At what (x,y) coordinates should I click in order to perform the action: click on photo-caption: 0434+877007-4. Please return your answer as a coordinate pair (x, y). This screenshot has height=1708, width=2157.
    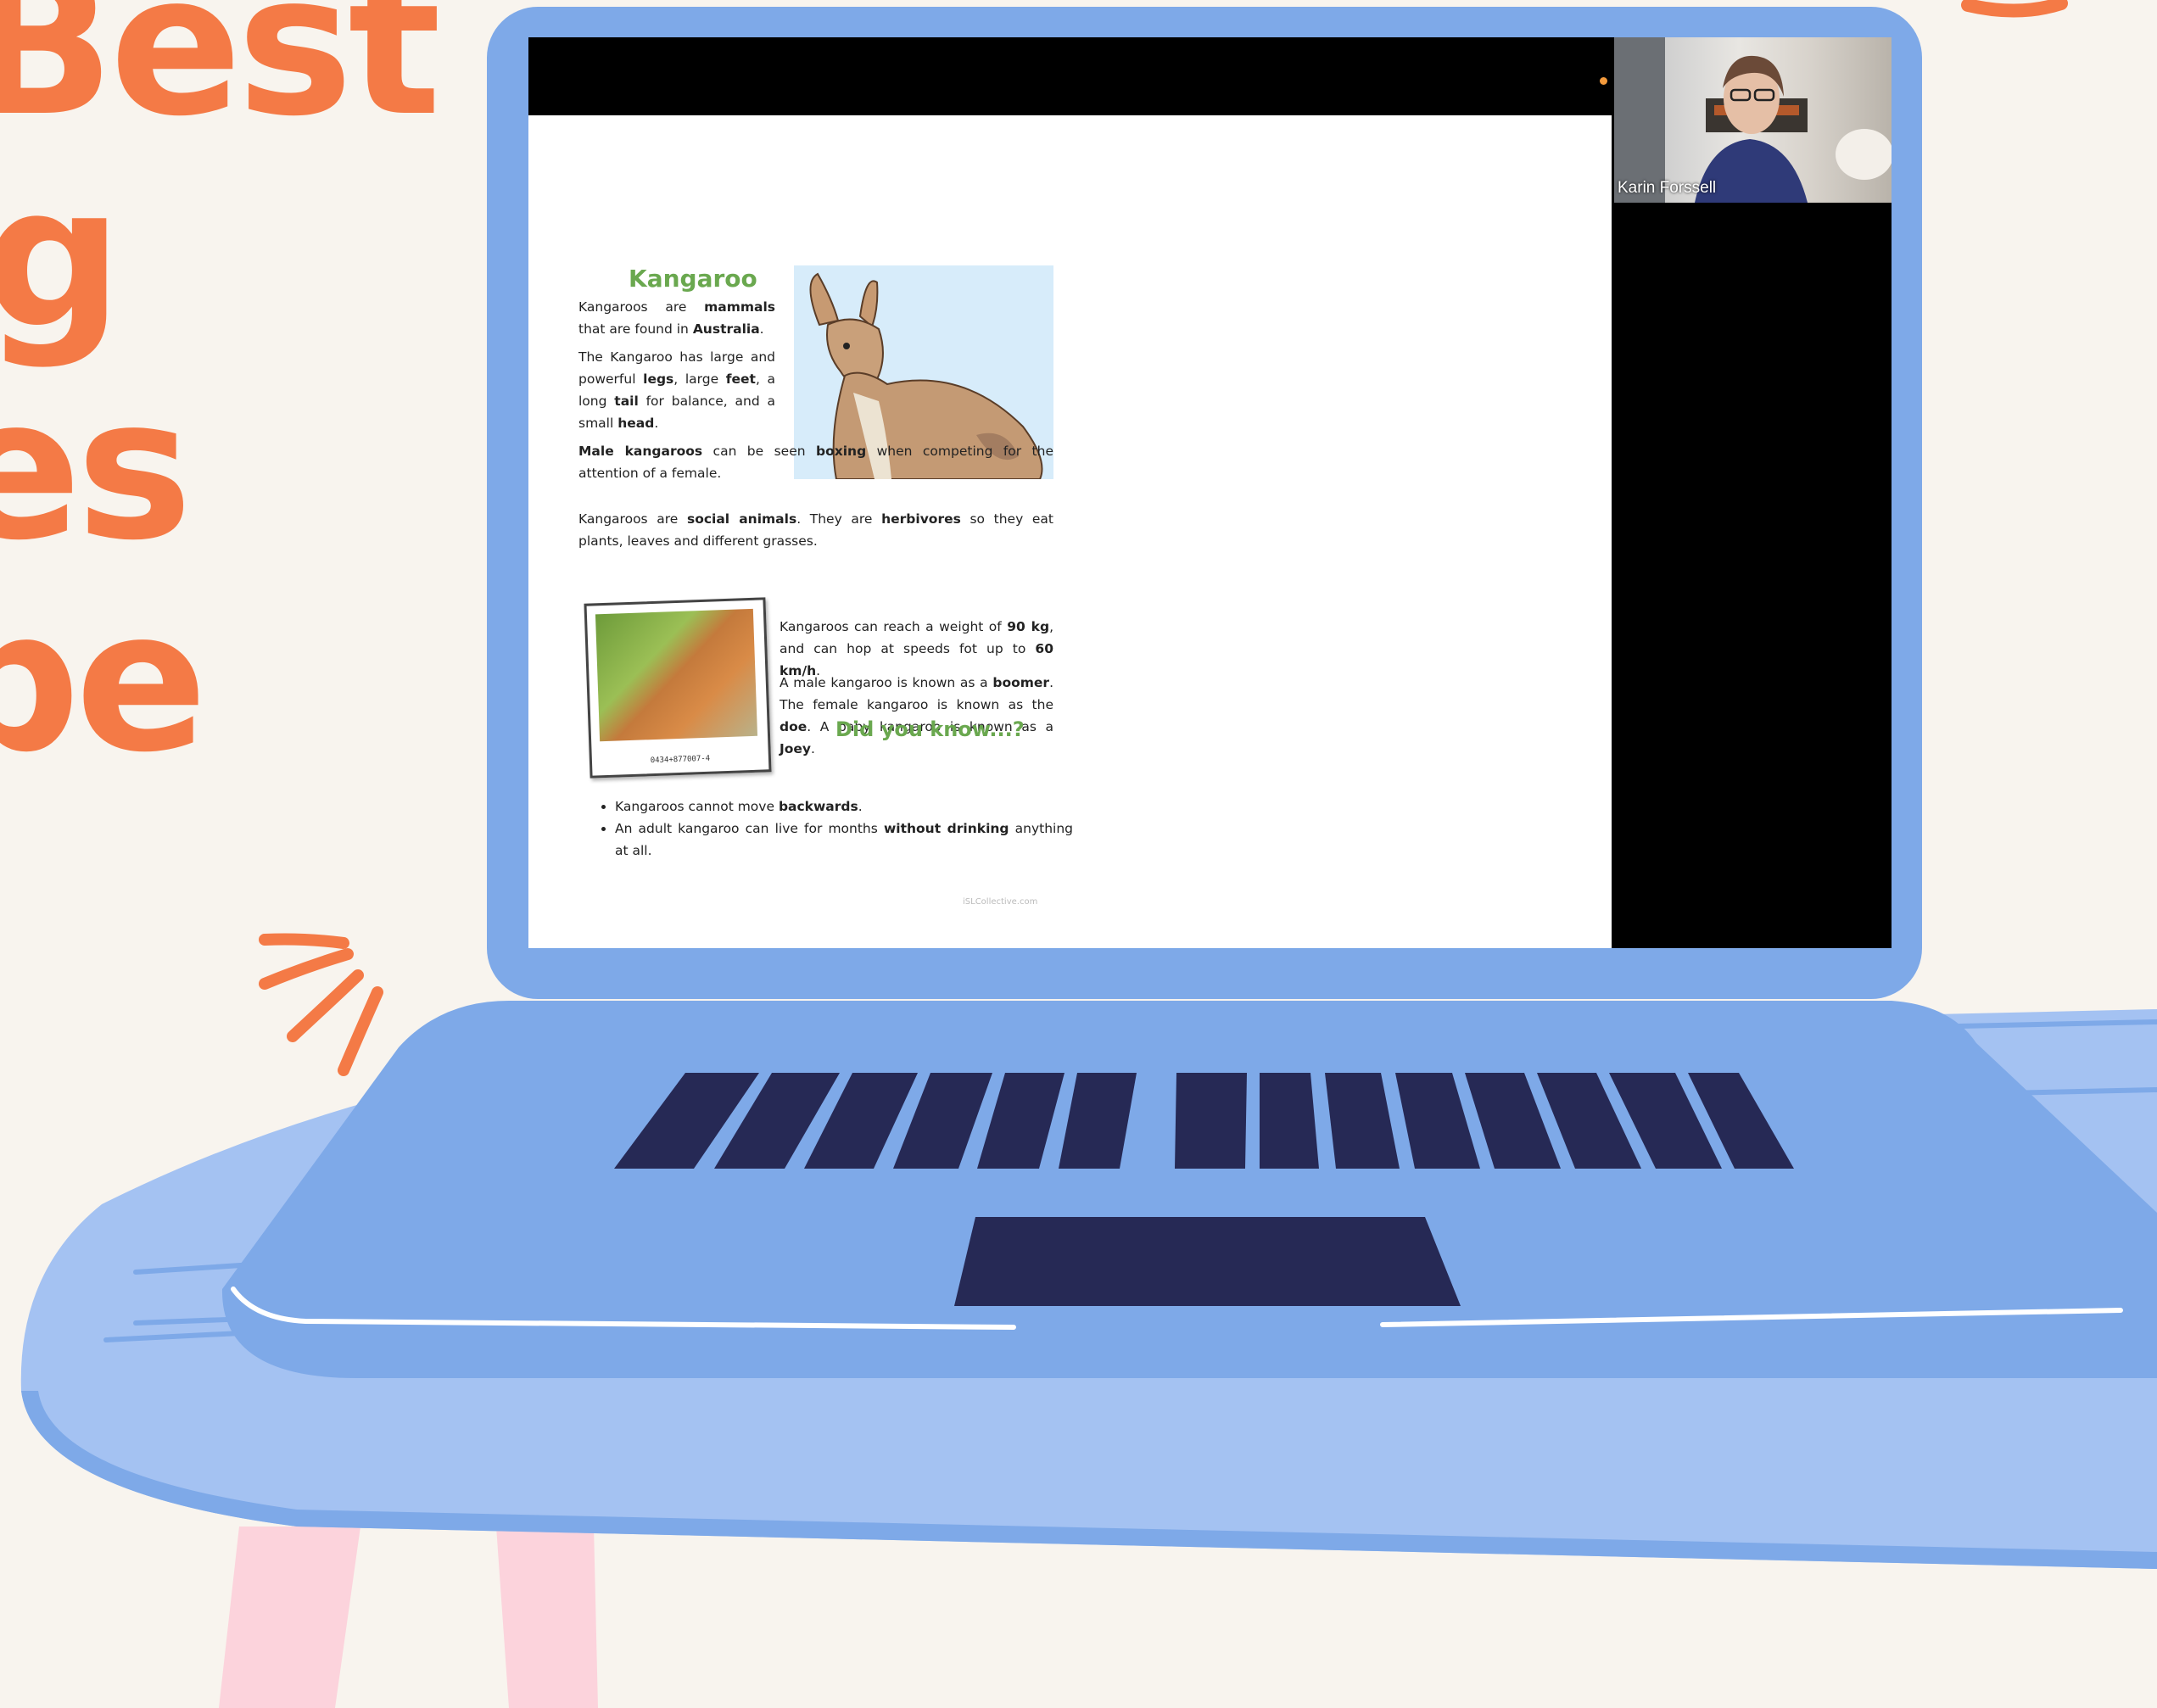
    Looking at the image, I should click on (681, 760).